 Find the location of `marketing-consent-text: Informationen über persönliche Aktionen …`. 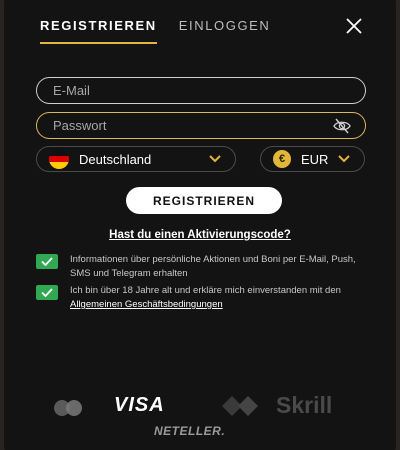

marketing-consent-text: Informationen über persönliche Aktionen … is located at coordinates (213, 266).